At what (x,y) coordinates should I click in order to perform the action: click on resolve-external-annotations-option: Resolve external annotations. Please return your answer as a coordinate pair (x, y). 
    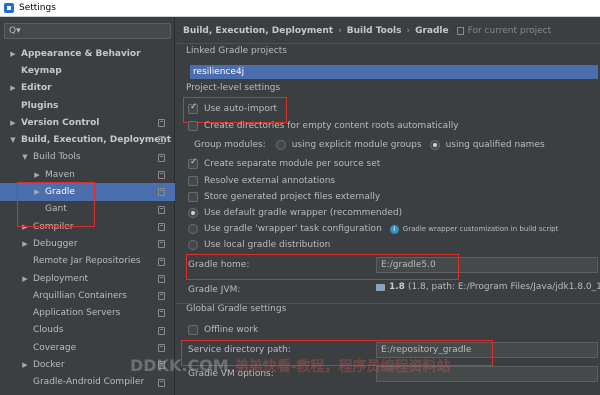
    Looking at the image, I should click on (261, 181).